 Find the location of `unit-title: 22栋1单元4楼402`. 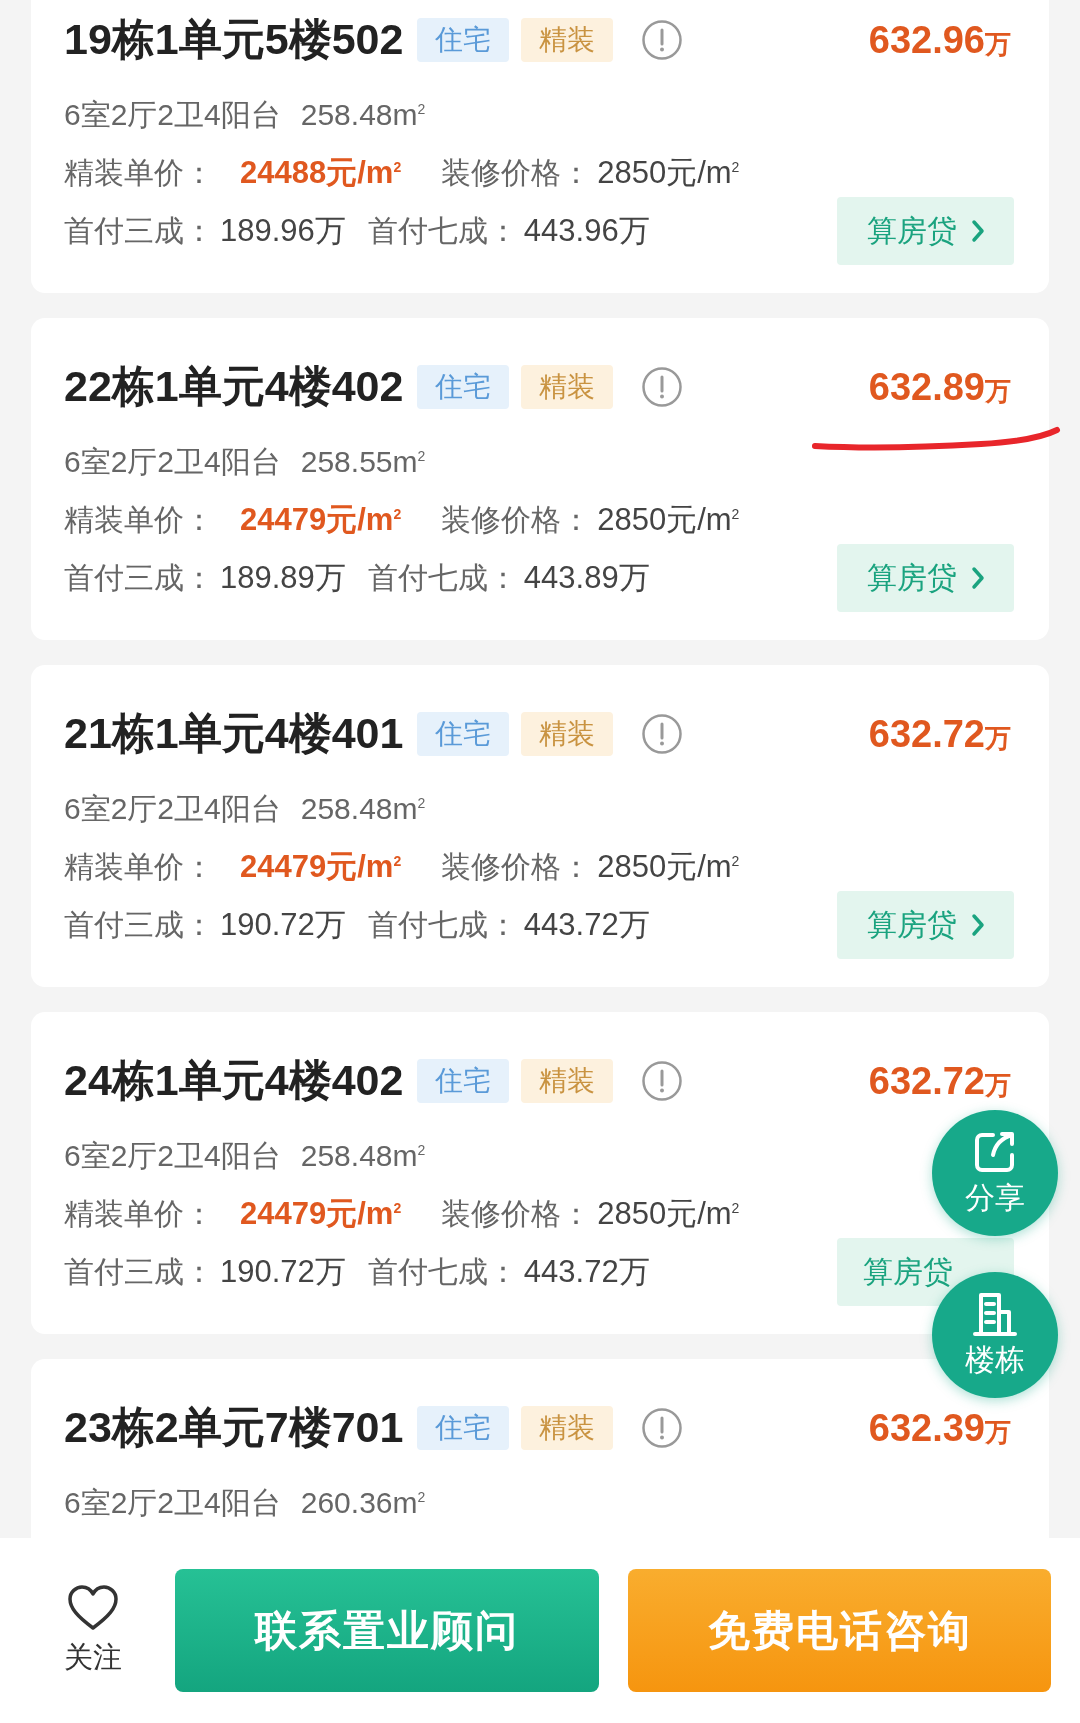

unit-title: 22栋1单元4楼402 is located at coordinates (234, 386).